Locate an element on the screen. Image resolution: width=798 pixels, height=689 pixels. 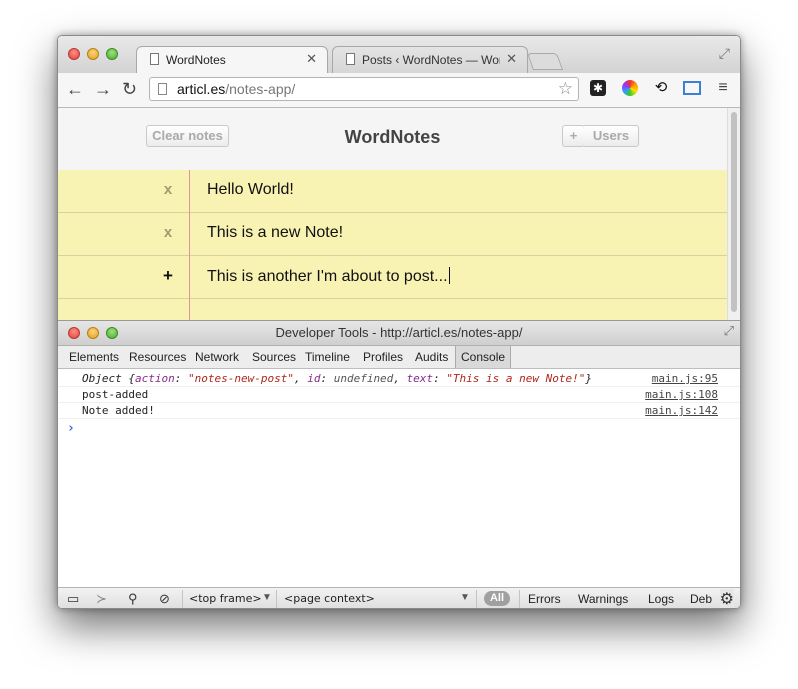
tab-console: Console is located at coordinates (483, 357).